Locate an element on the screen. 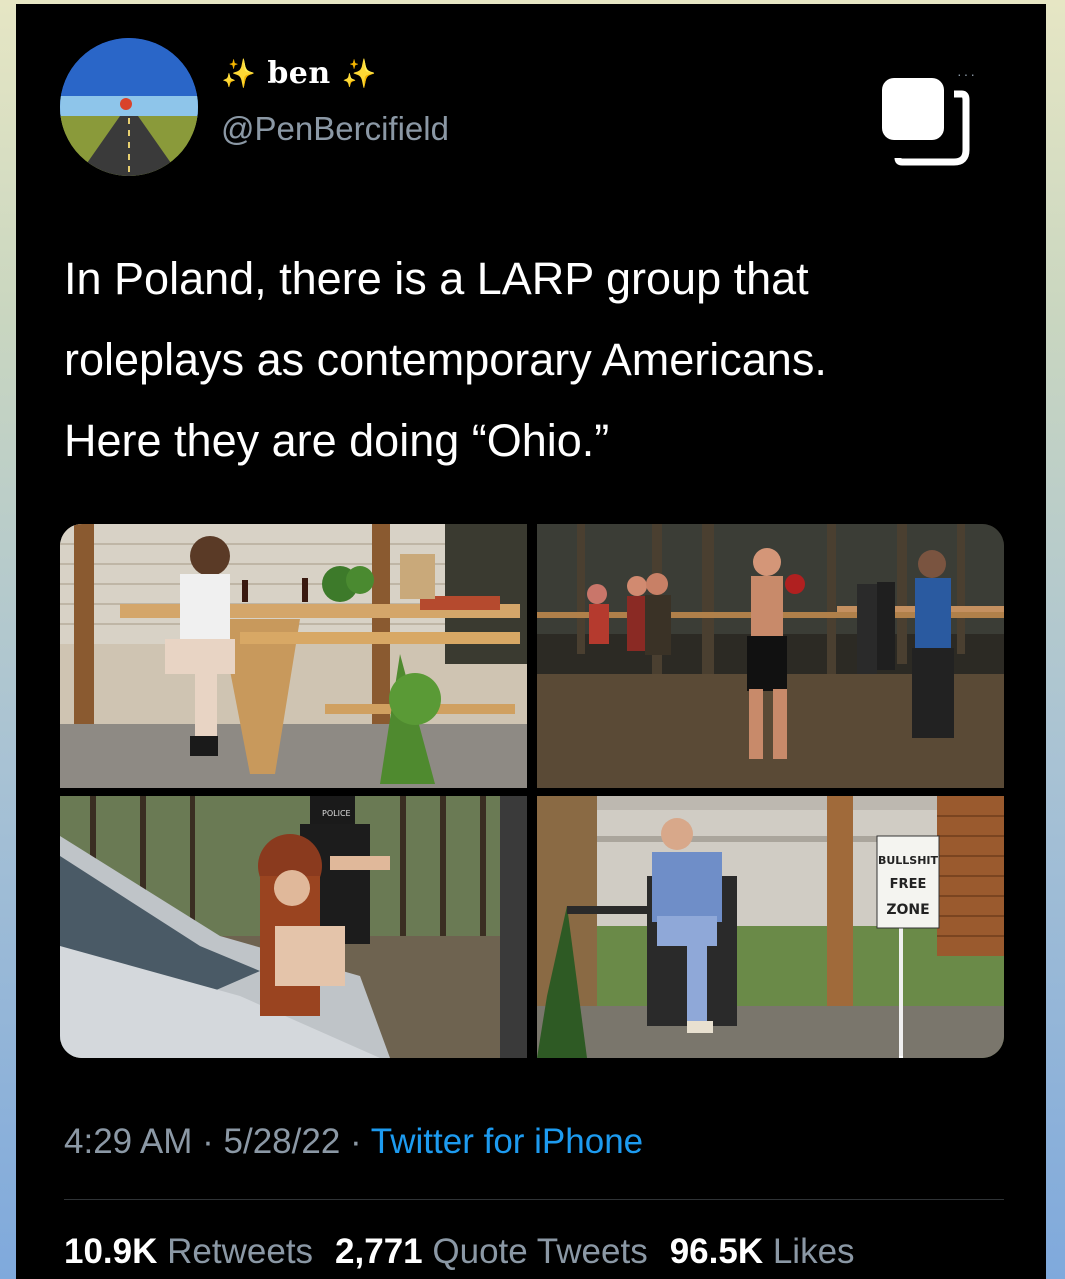 Image resolution: width=1065 pixels, height=1279 pixels. retweets-count: 10.9K is located at coordinates (111, 1251).